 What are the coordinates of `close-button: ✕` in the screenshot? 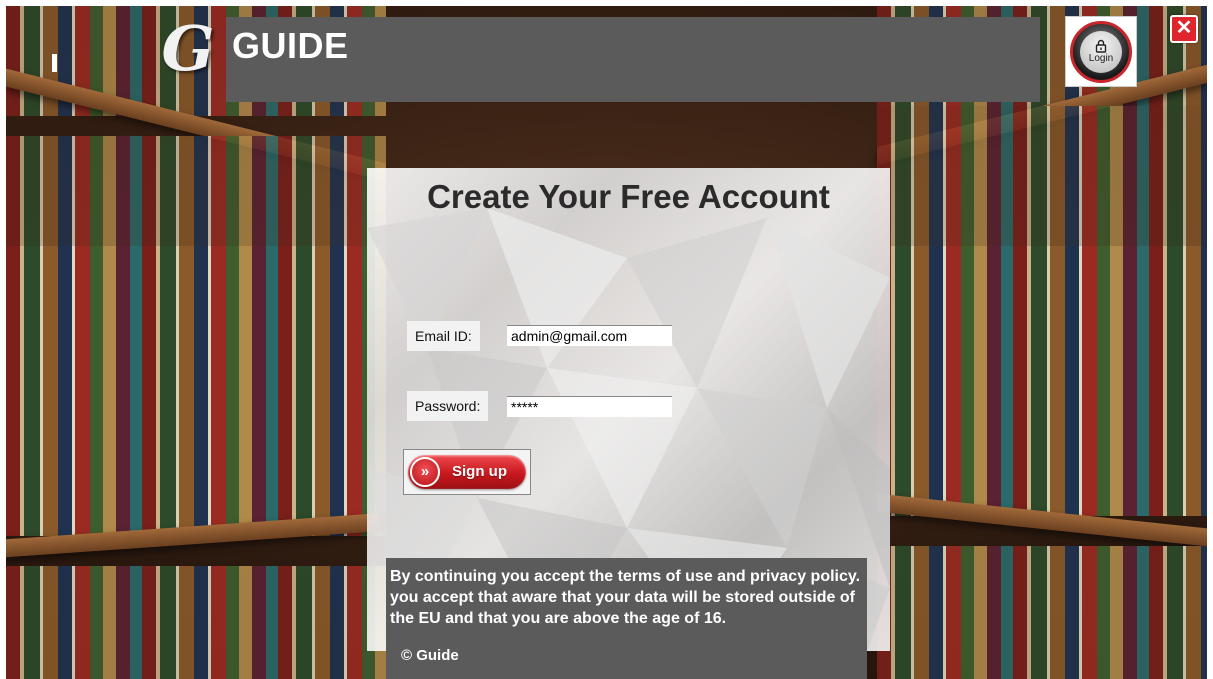 It's located at (1184, 29).